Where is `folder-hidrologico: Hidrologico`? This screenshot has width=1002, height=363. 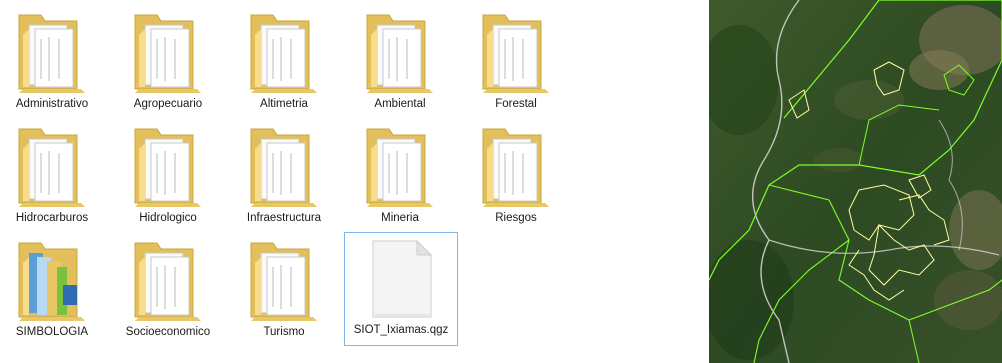 folder-hidrologico: Hidrologico is located at coordinates (168, 176).